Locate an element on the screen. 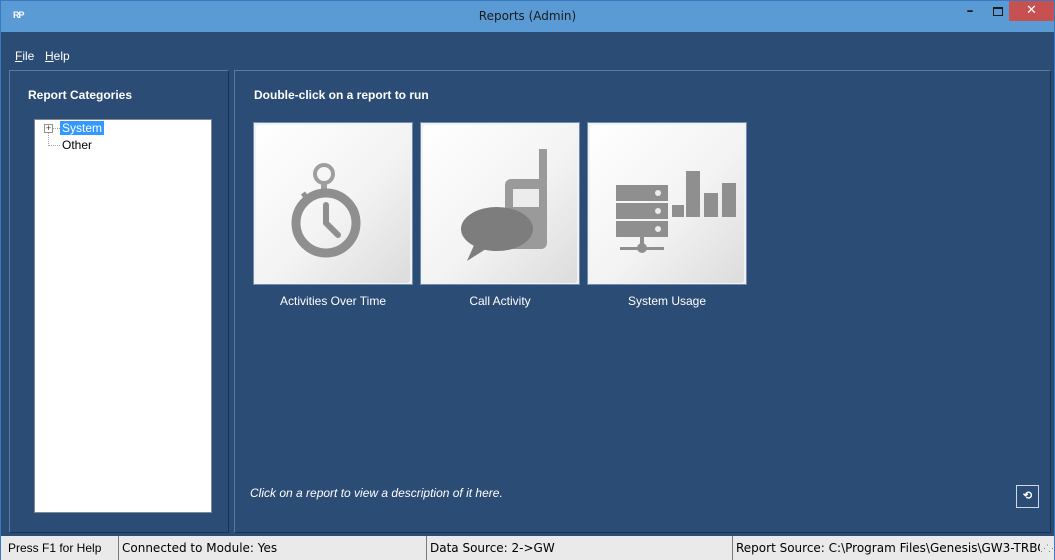 This screenshot has height=560, width=1055. report-tile-label: Activities Over Time is located at coordinates (333, 300).